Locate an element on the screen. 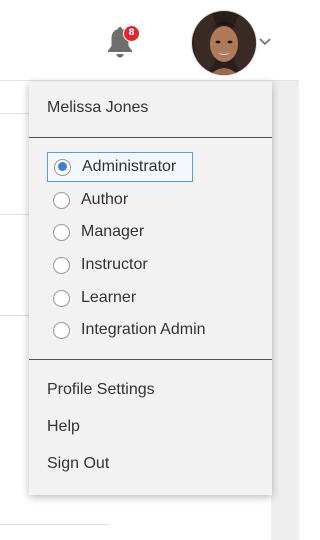 Image resolution: width=320 pixels, height=540 pixels. role-label: Instructor is located at coordinates (114, 264).